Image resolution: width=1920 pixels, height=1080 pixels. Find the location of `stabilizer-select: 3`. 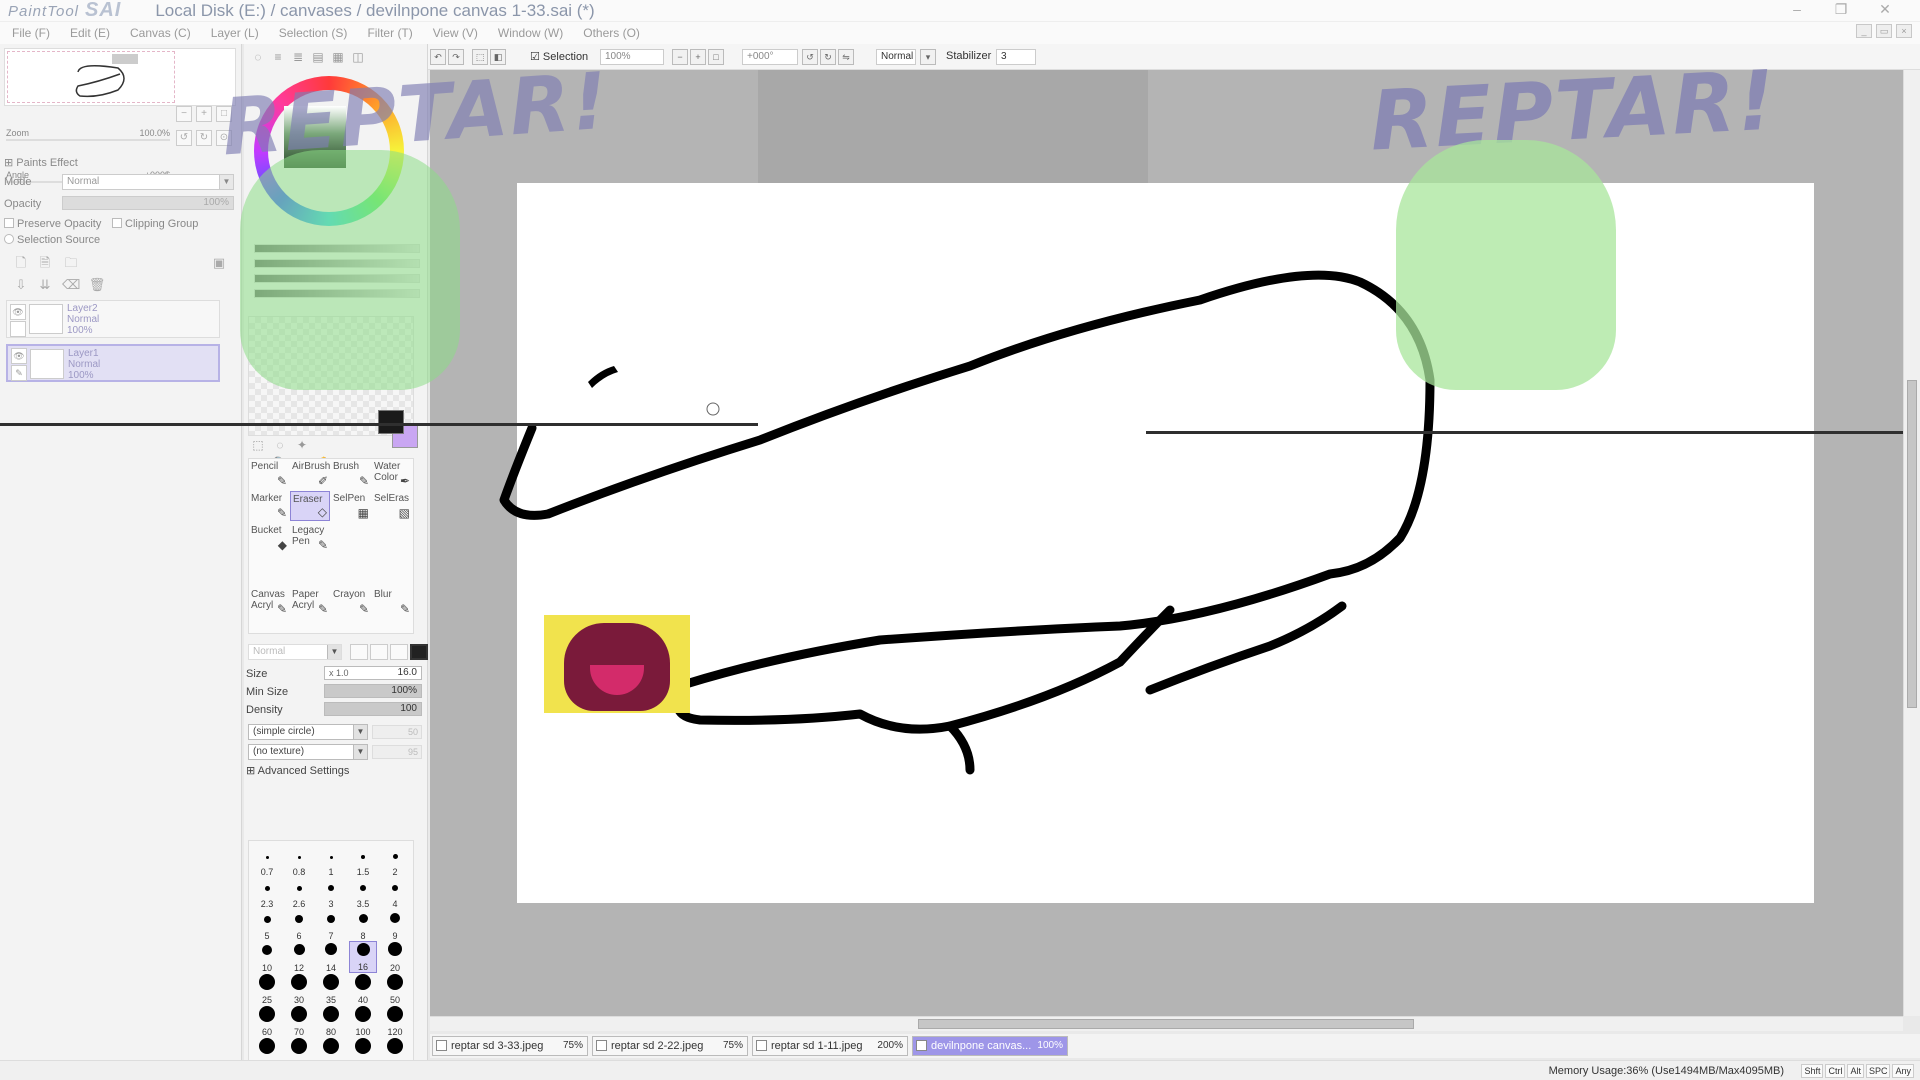

stabilizer-select: 3 is located at coordinates (1016, 57).